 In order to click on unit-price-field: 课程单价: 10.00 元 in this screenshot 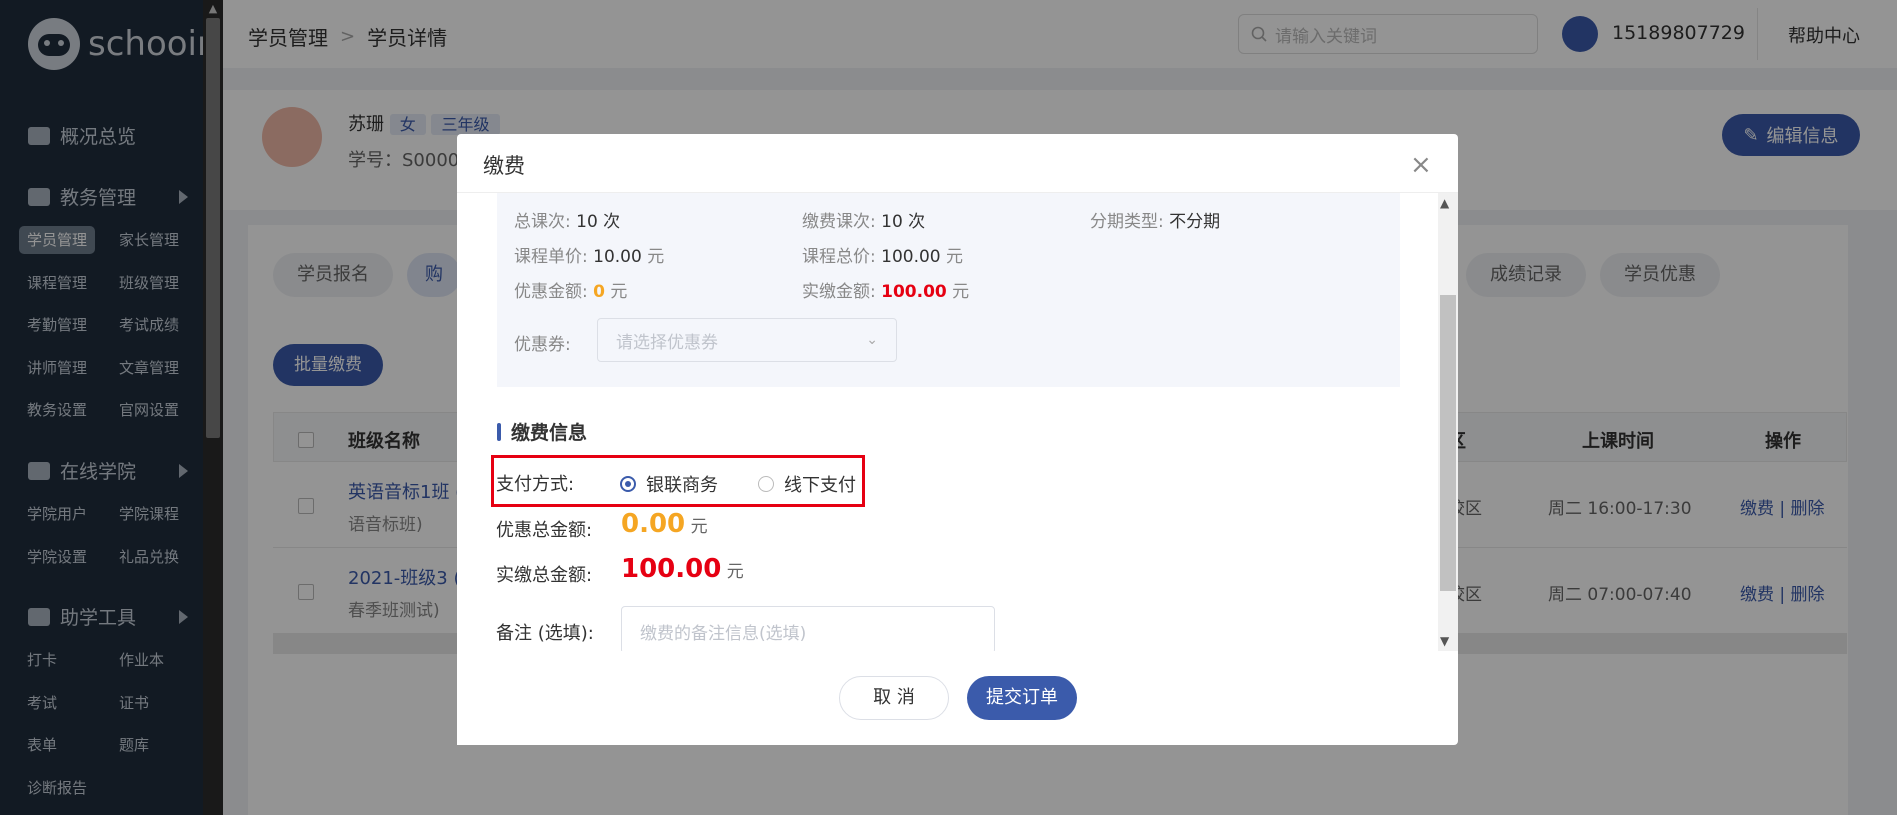, I will do `click(589, 254)`.